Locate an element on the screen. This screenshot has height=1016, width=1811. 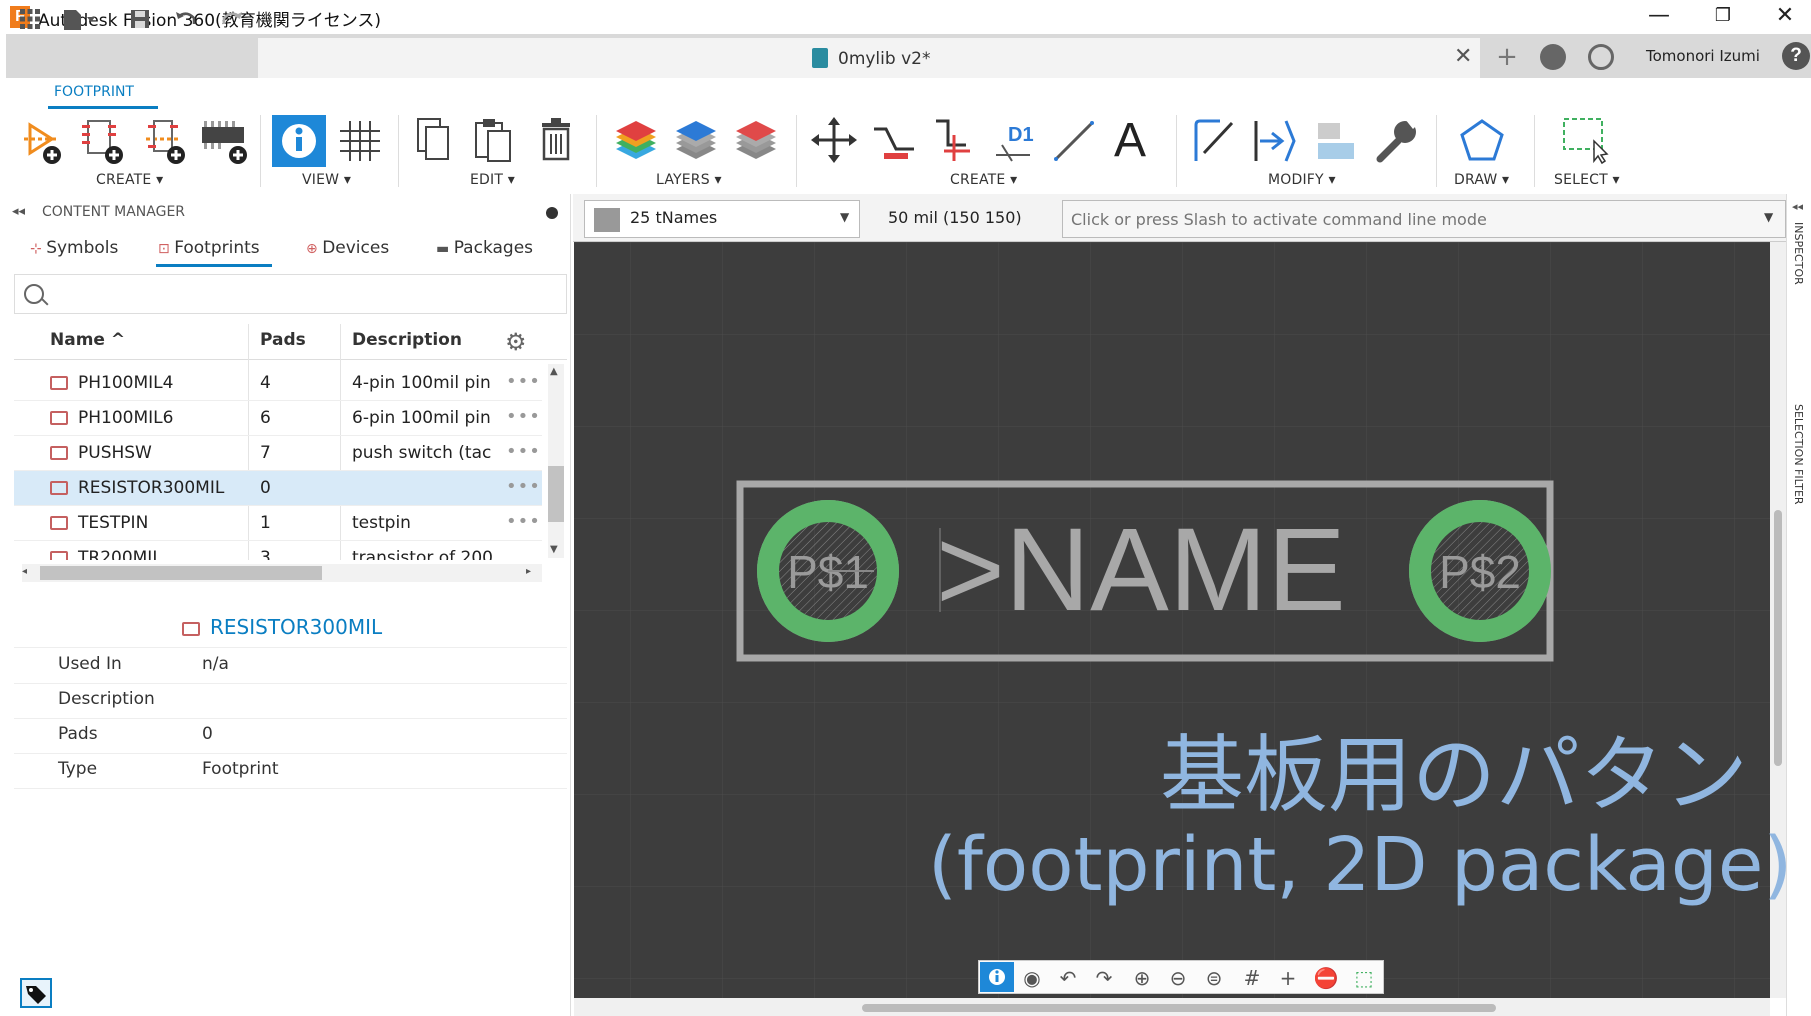
table-row: PH100MIL6 6 6-pin 100mil pin ••• is located at coordinates (278, 418).